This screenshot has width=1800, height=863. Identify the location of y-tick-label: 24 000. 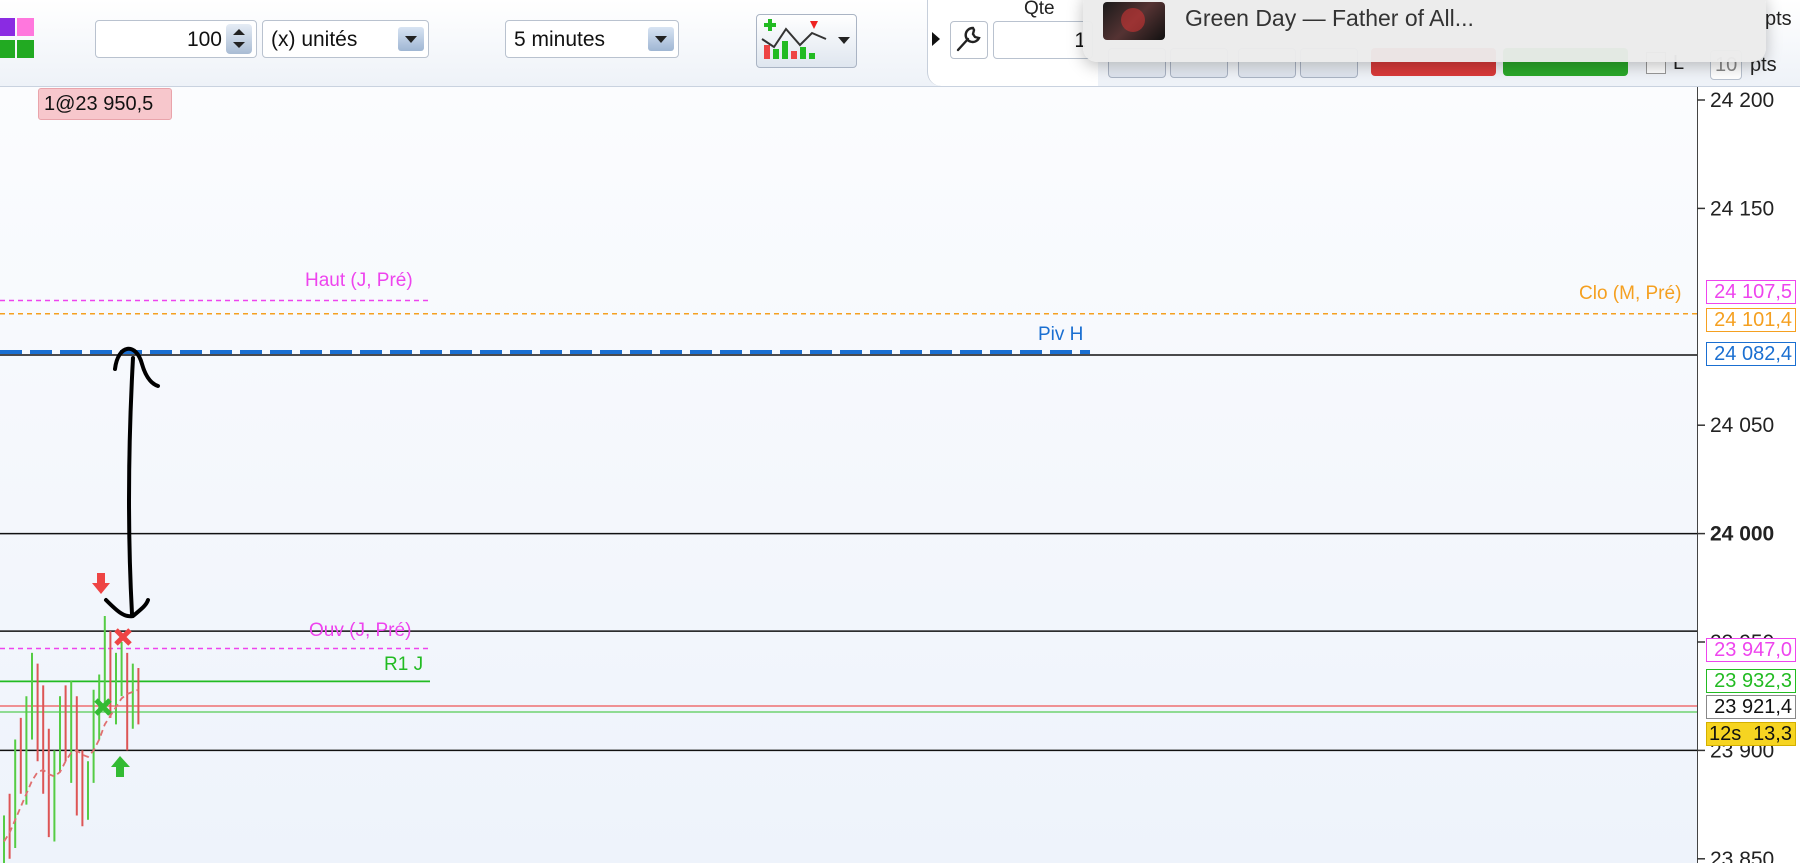
(1742, 534).